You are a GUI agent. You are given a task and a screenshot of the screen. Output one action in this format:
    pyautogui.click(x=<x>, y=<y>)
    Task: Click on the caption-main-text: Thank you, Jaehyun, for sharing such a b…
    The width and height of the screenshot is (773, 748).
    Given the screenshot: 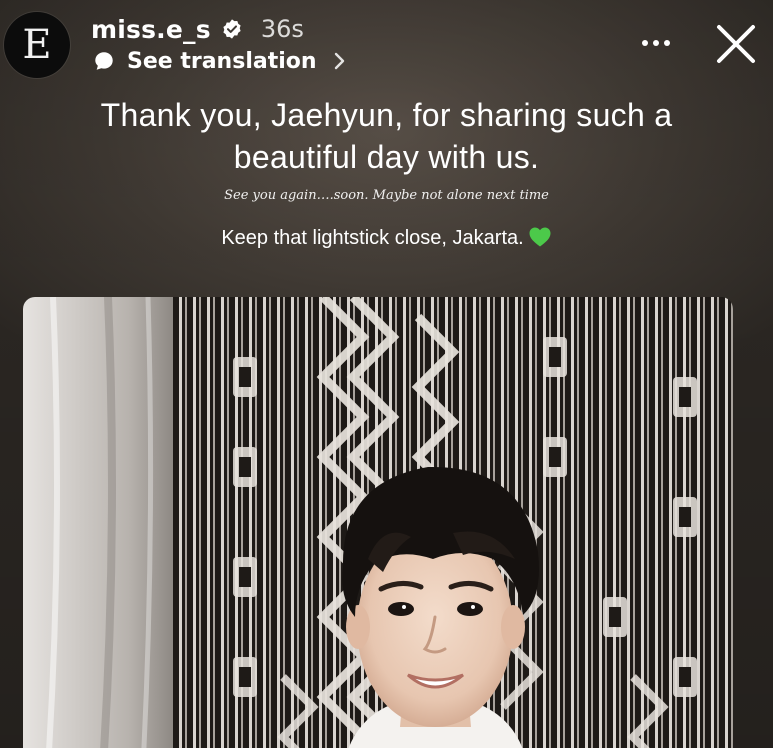 What is the action you would take?
    pyautogui.click(x=386, y=136)
    